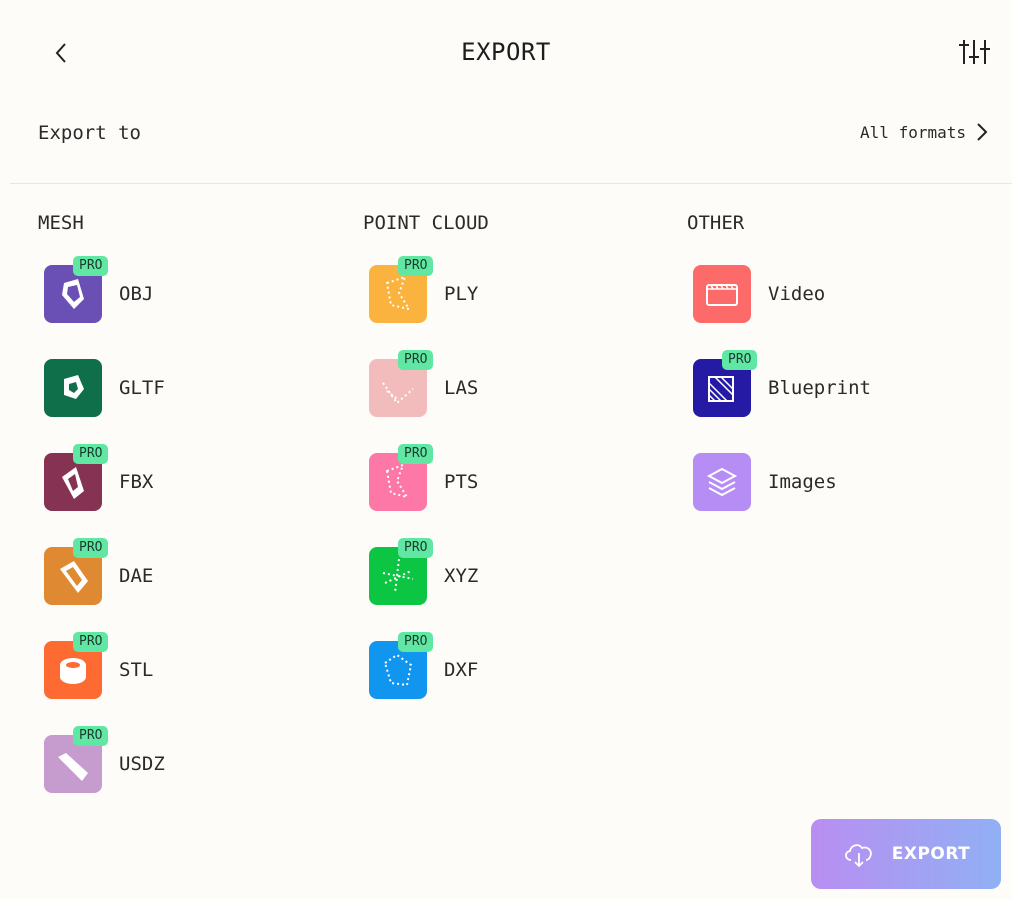  I want to click on format-label: LAS, so click(461, 388).